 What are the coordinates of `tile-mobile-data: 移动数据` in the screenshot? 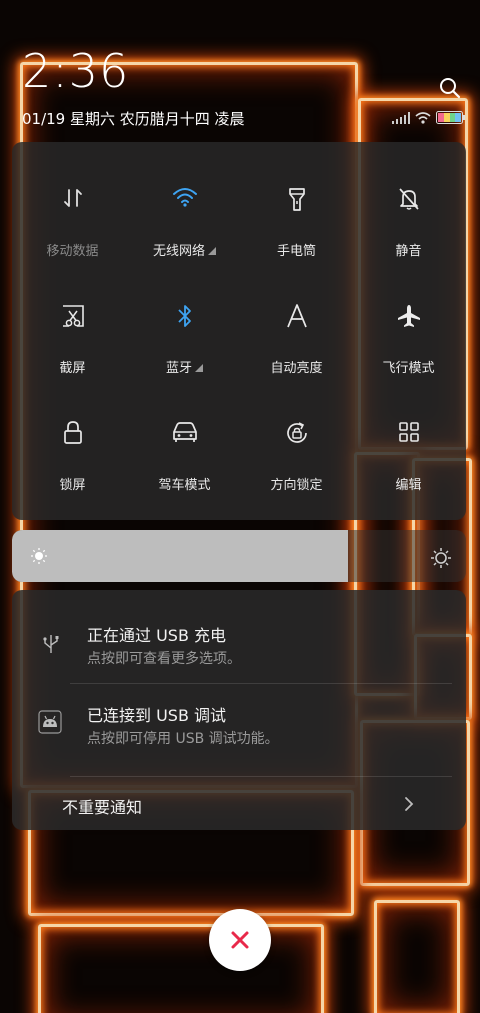 It's located at (72, 201).